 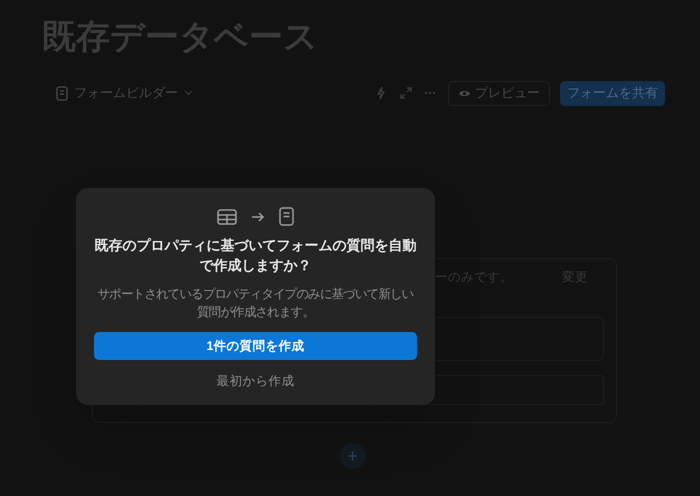 I want to click on start-from-scratch-button: 最初から作成, so click(x=255, y=381).